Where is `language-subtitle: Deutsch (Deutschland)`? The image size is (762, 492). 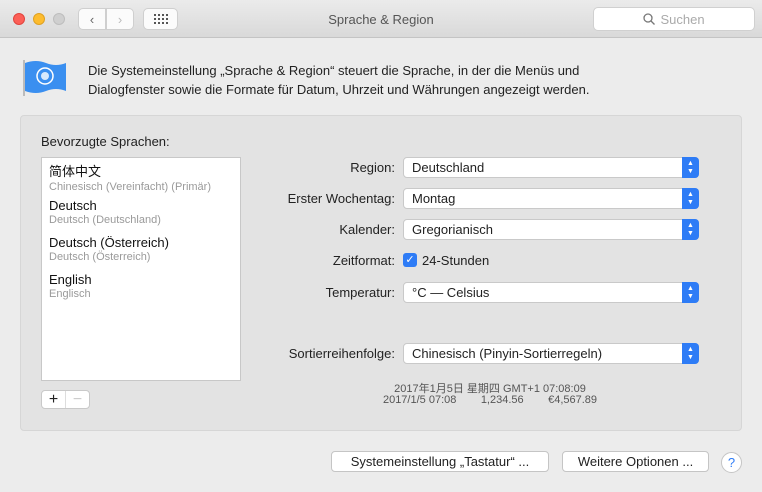
language-subtitle: Deutsch (Deutschland) is located at coordinates (105, 220).